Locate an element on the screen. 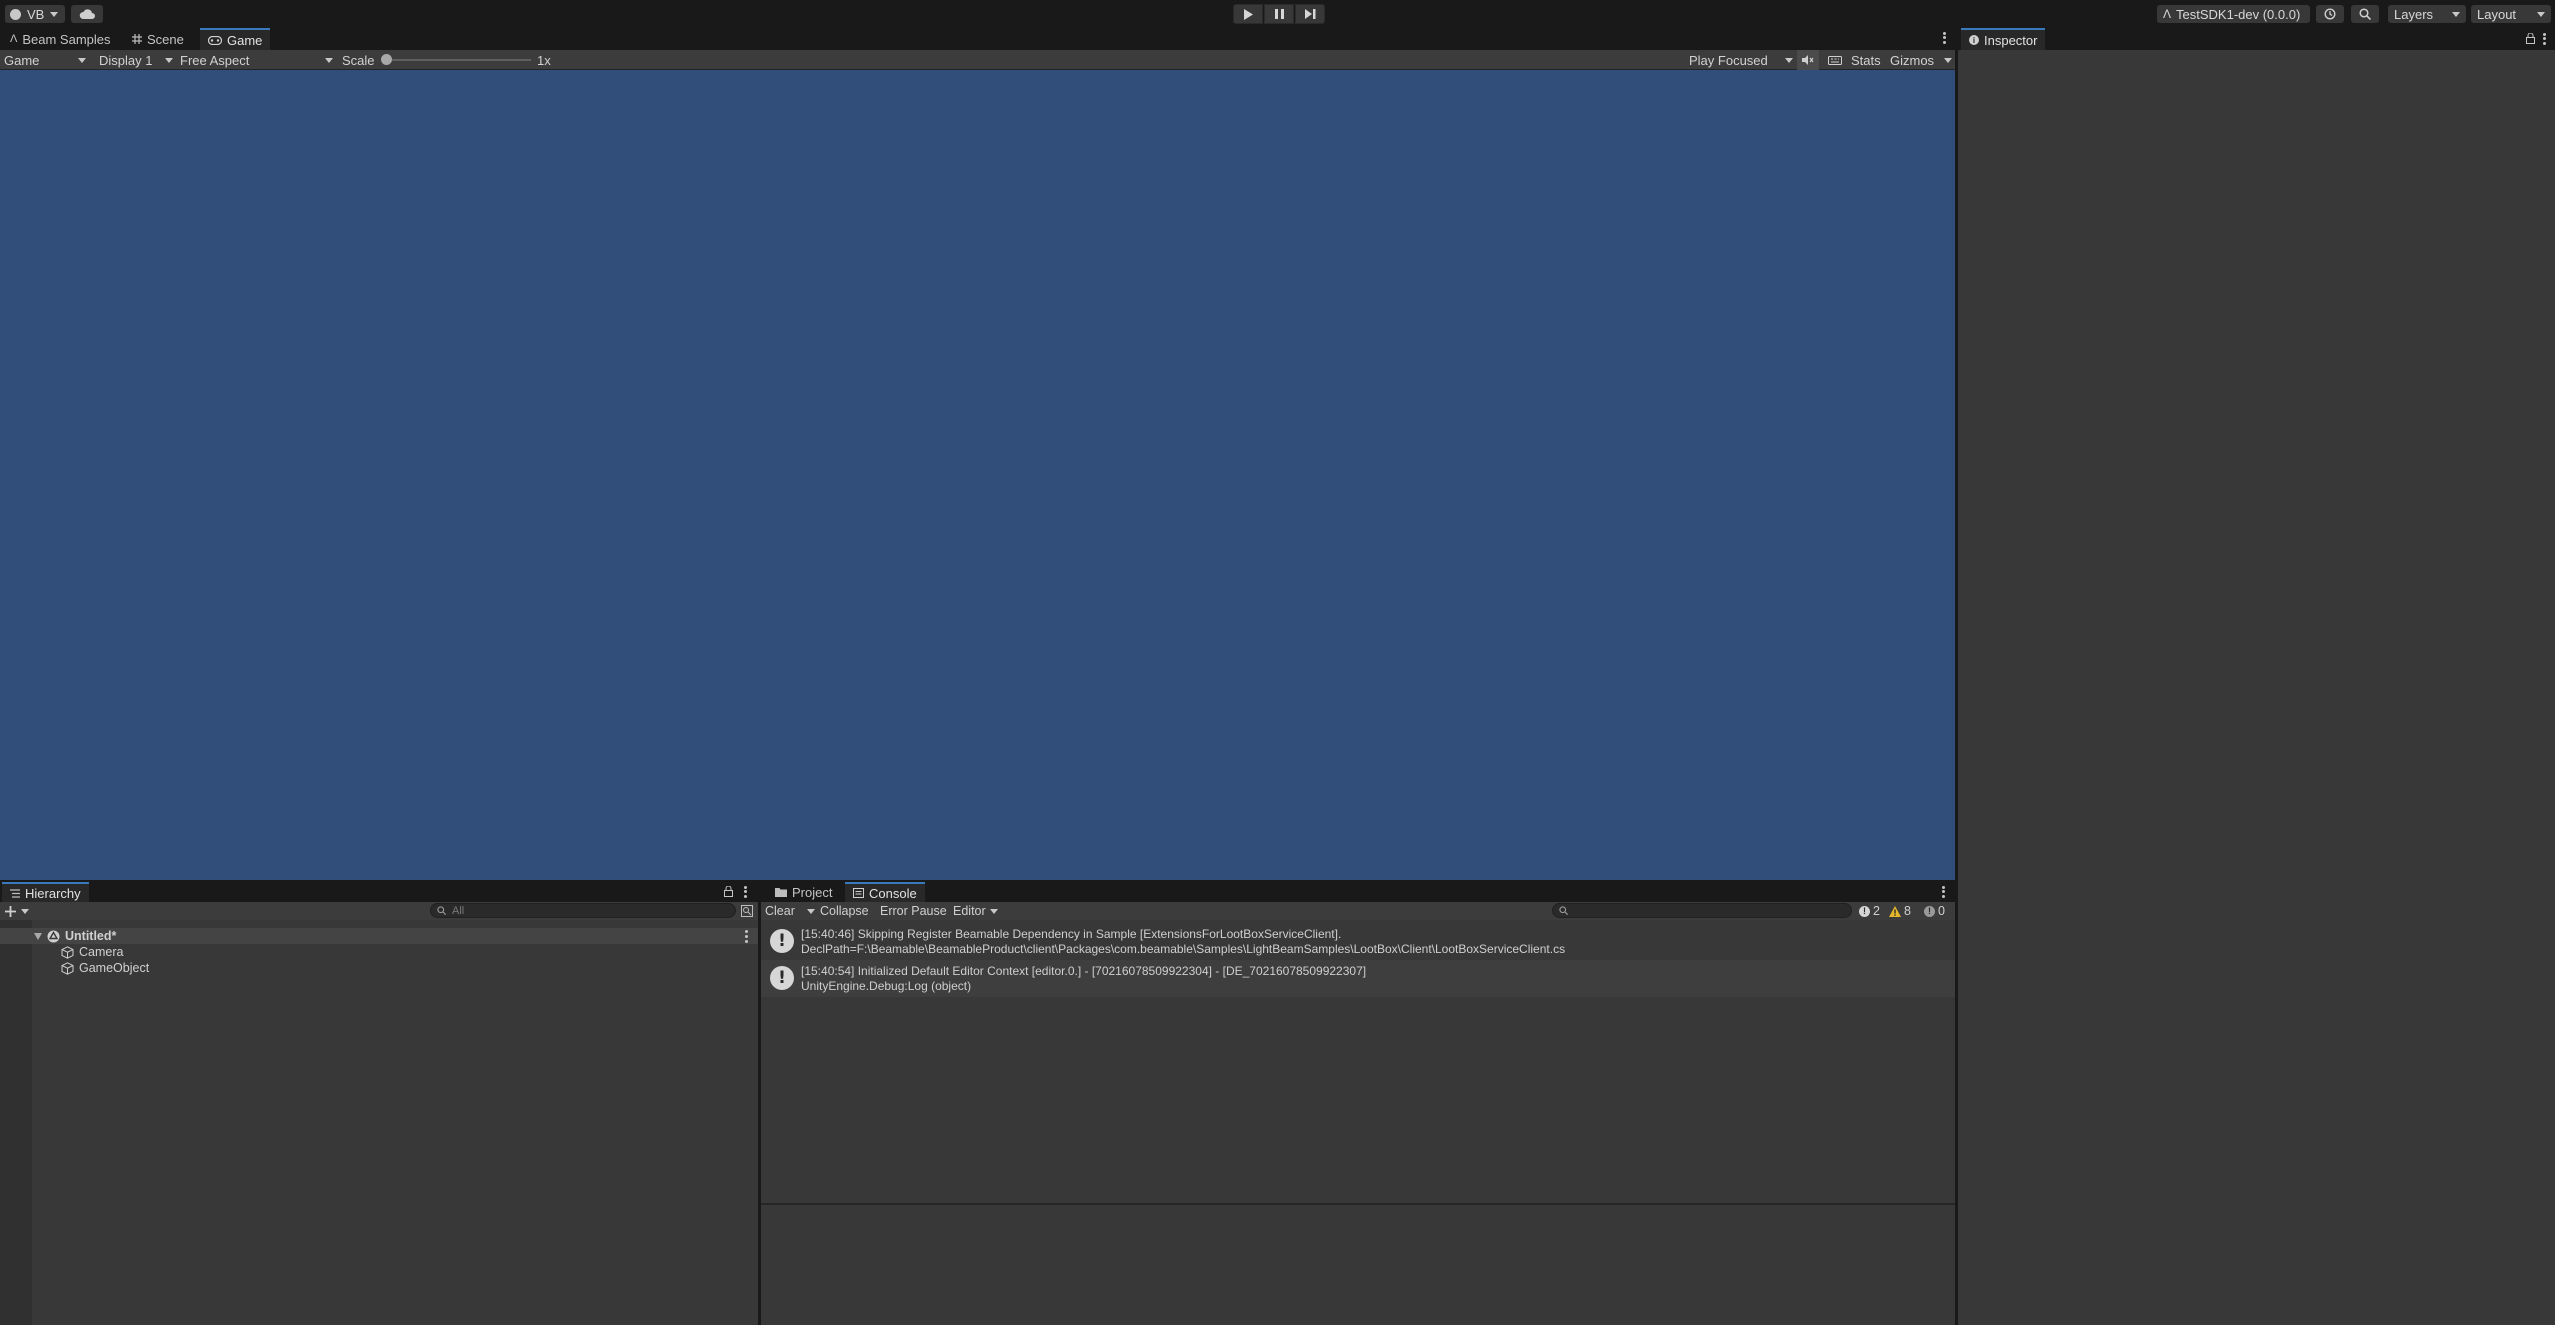  clear-dropdown: Clear is located at coordinates (790, 911).